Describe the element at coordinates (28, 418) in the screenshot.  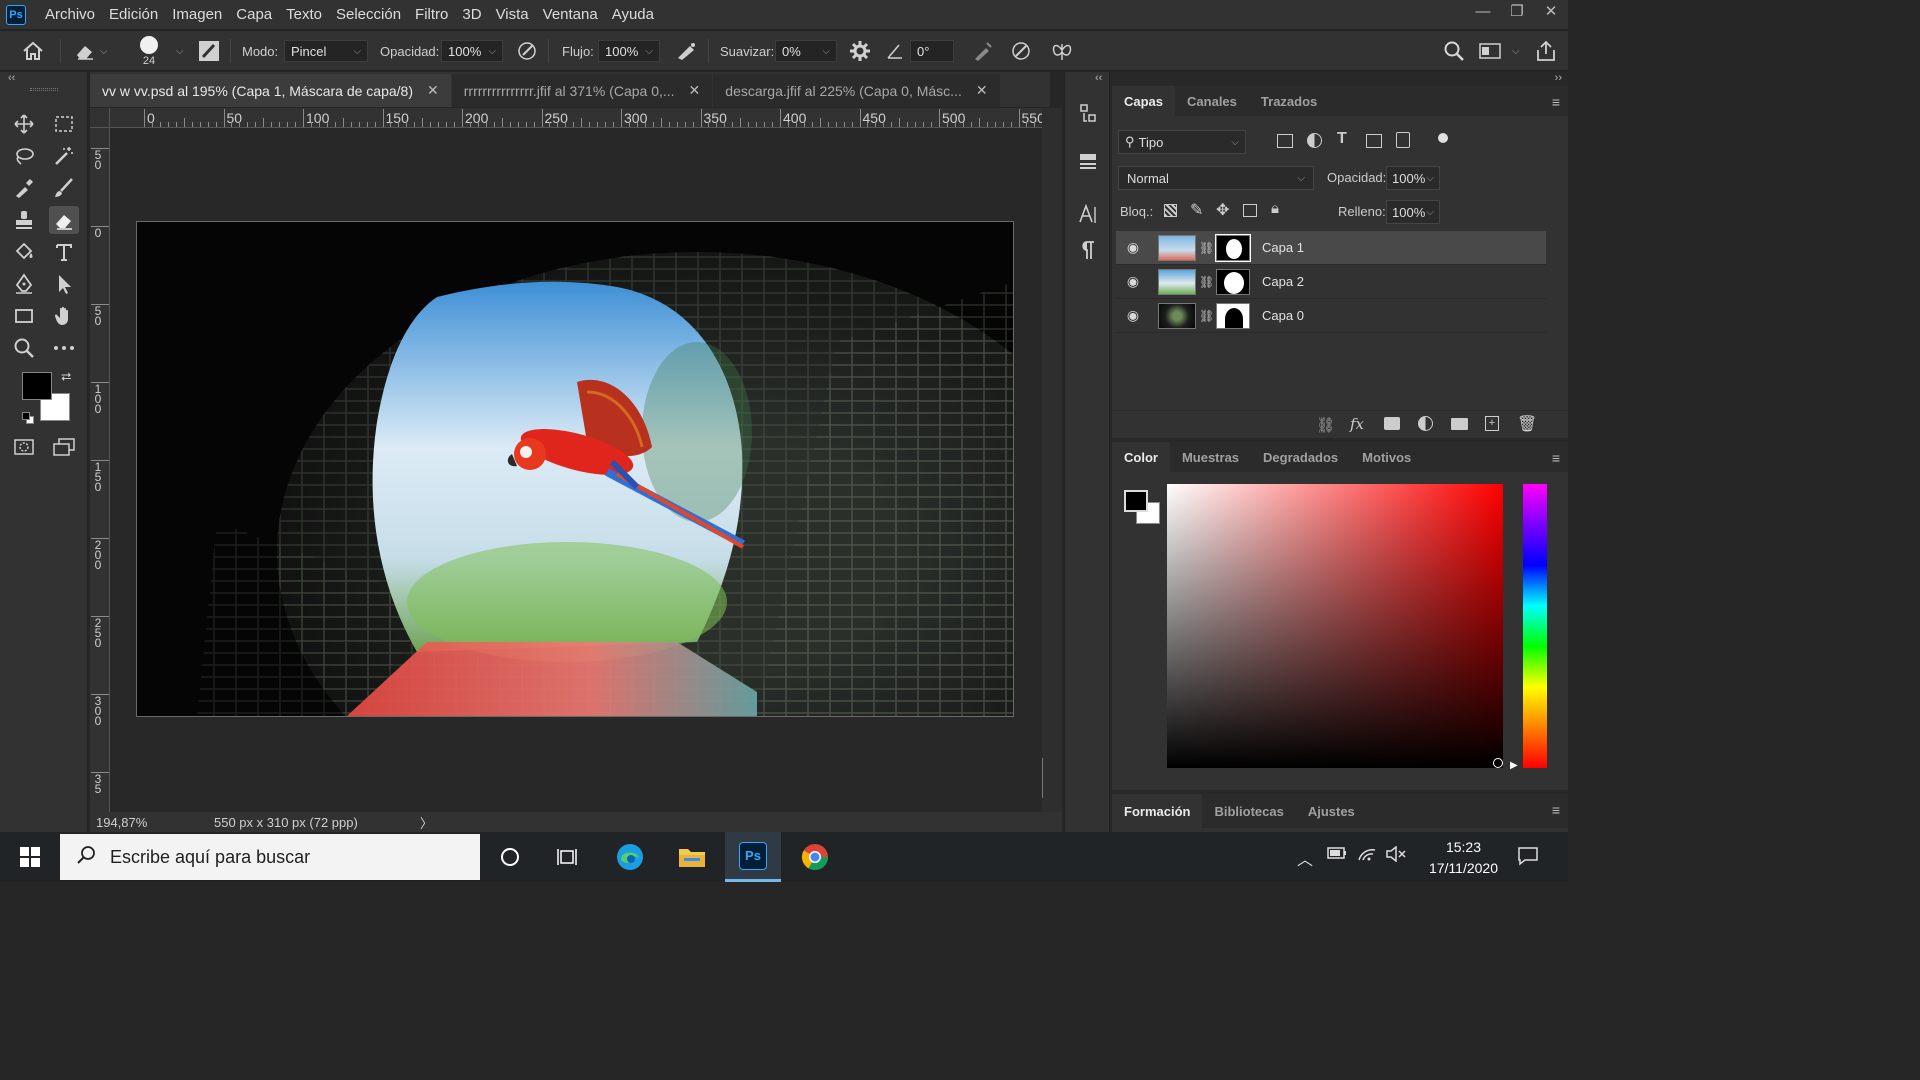
I see `default-colors-icon` at that location.